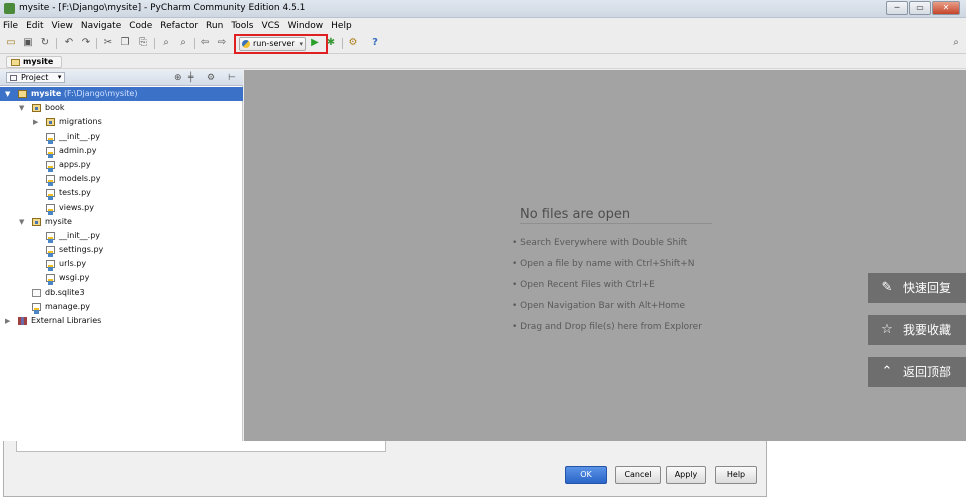 The height and width of the screenshot is (499, 966). What do you see at coordinates (140, 26) in the screenshot?
I see `menu-code: Code` at bounding box center [140, 26].